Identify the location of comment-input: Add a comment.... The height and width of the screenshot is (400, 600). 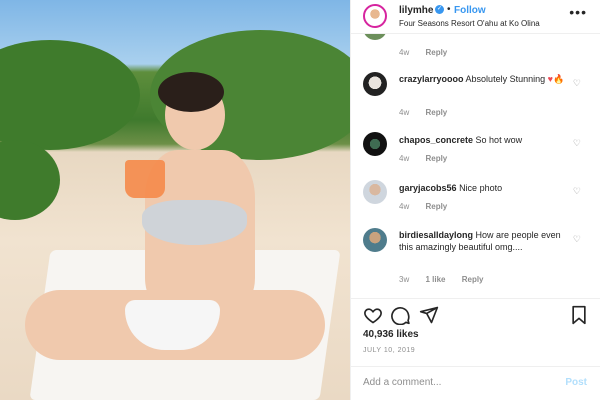
(402, 382).